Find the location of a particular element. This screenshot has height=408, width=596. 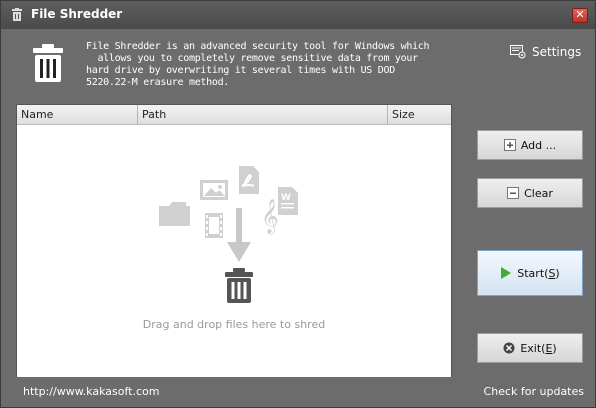

settings-link: Settings is located at coordinates (545, 52).